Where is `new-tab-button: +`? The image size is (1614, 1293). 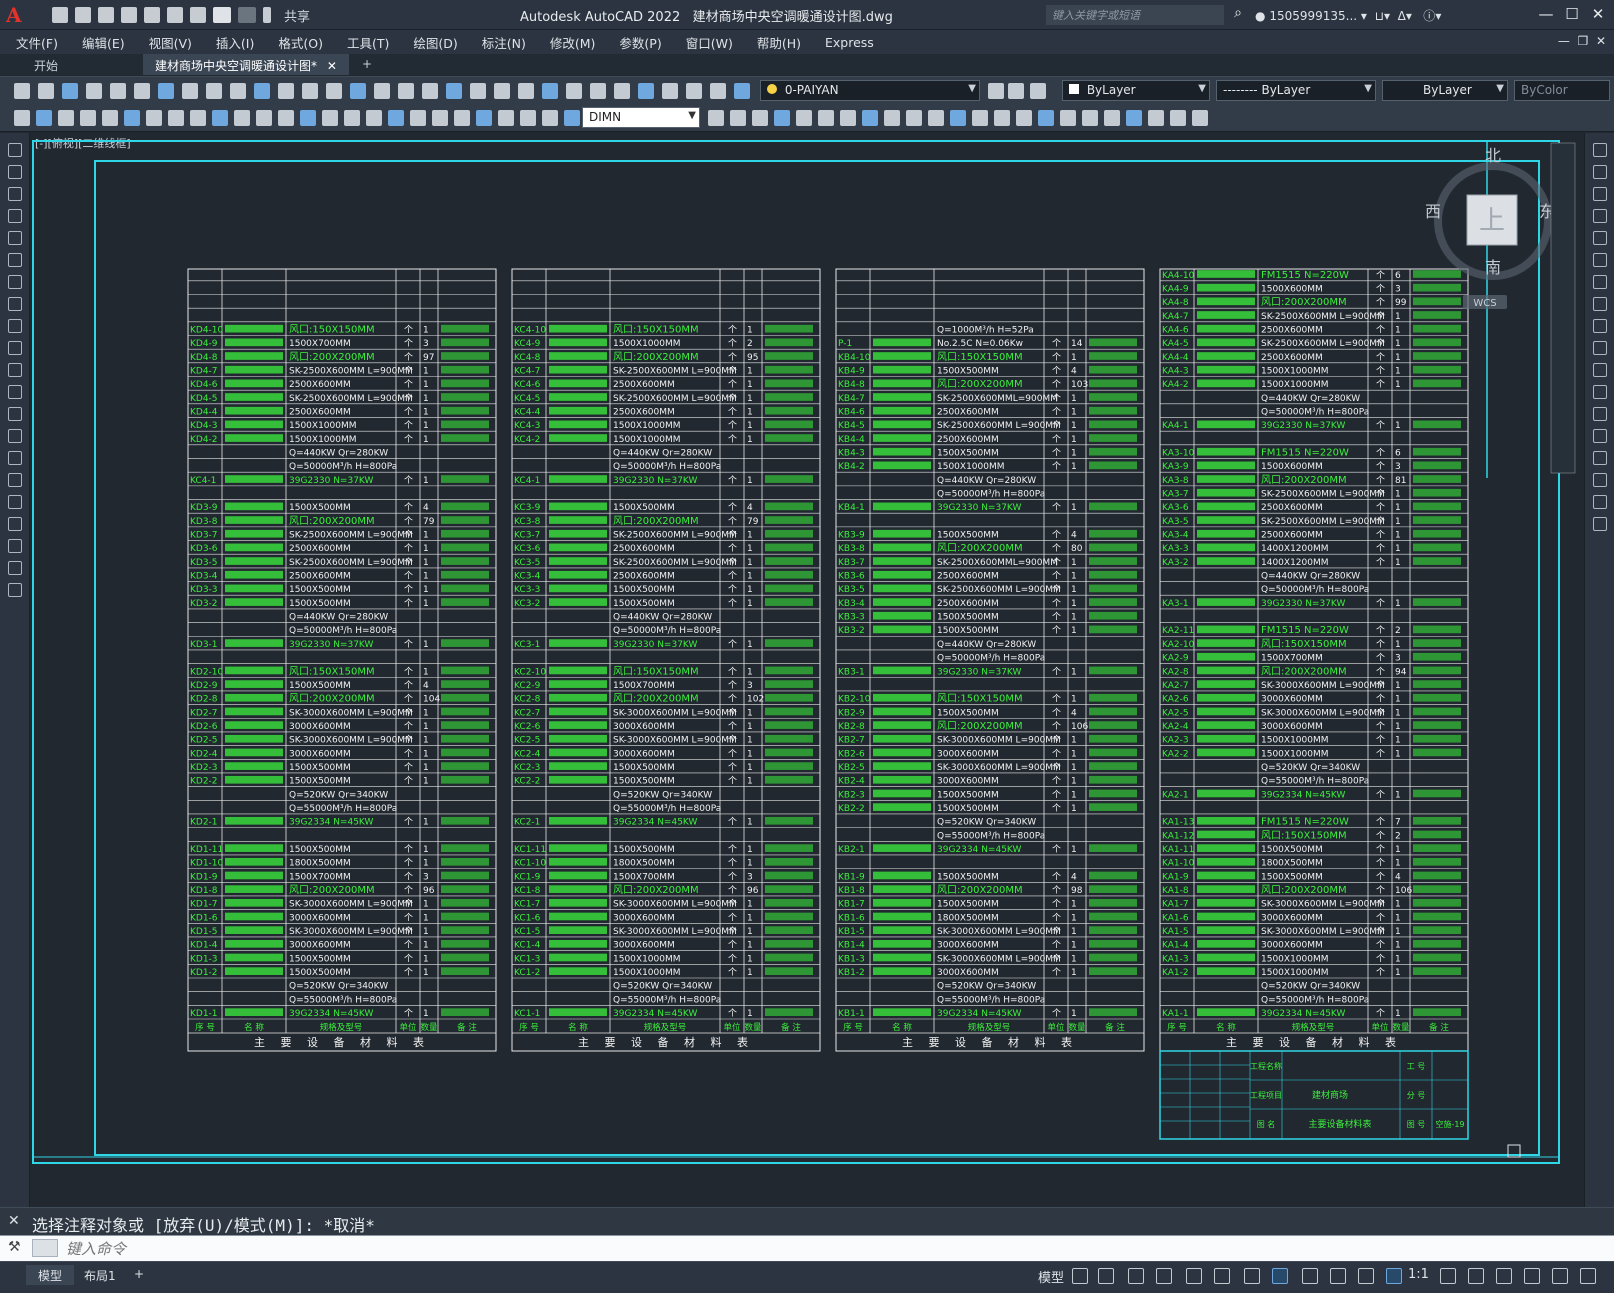
new-tab-button: + is located at coordinates (367, 64).